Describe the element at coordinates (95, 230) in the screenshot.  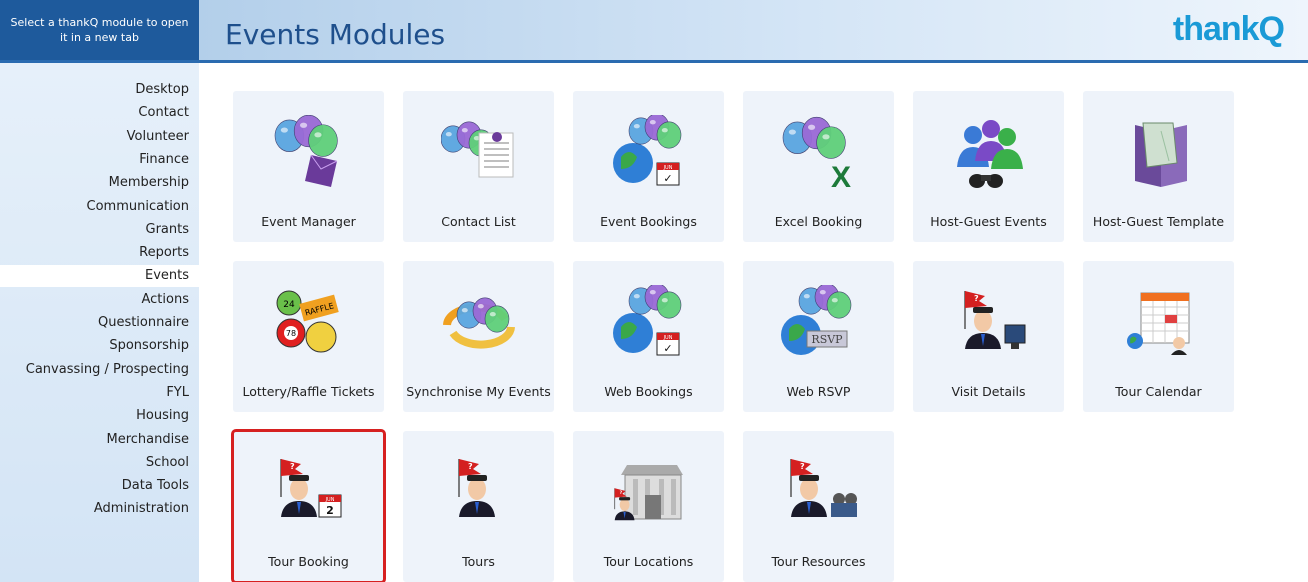
I see `sidebar-item-grants: Grants` at that location.